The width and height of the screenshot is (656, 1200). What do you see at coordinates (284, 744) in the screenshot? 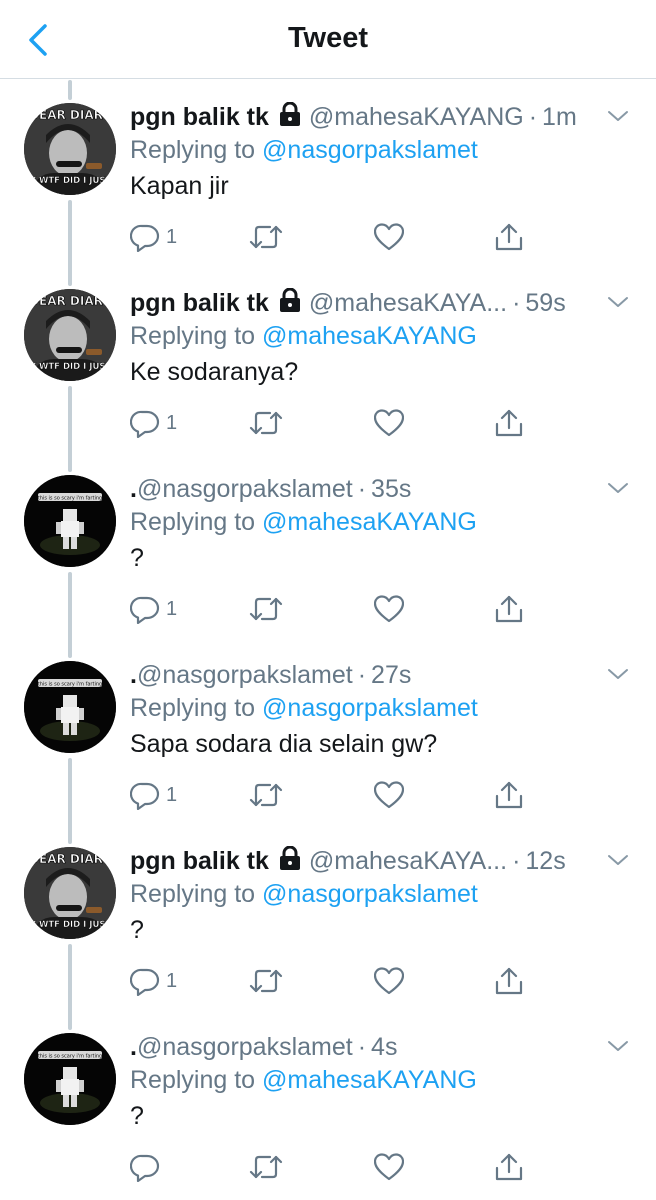
I see `tweet-text: Sapa sodara dia selain gw?` at bounding box center [284, 744].